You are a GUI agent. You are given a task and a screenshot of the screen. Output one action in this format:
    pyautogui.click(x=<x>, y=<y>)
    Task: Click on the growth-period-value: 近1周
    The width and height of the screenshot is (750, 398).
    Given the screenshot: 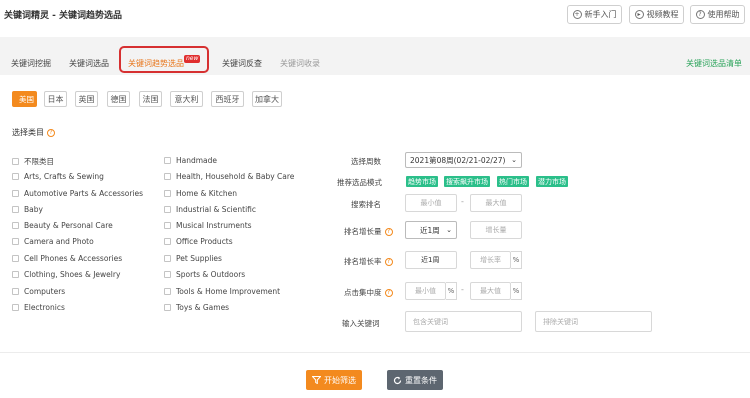 What is the action you would take?
    pyautogui.click(x=430, y=230)
    